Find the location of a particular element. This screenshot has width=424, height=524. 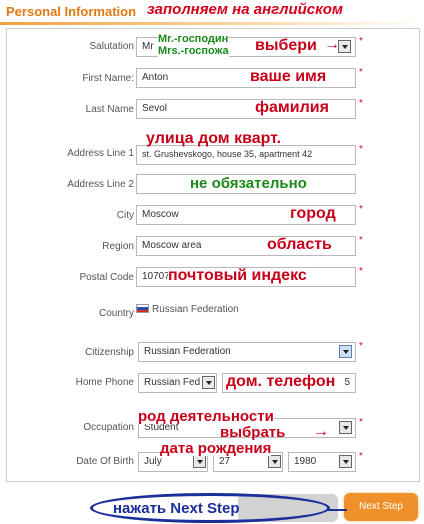

country-label: Country is located at coordinates (116, 313).